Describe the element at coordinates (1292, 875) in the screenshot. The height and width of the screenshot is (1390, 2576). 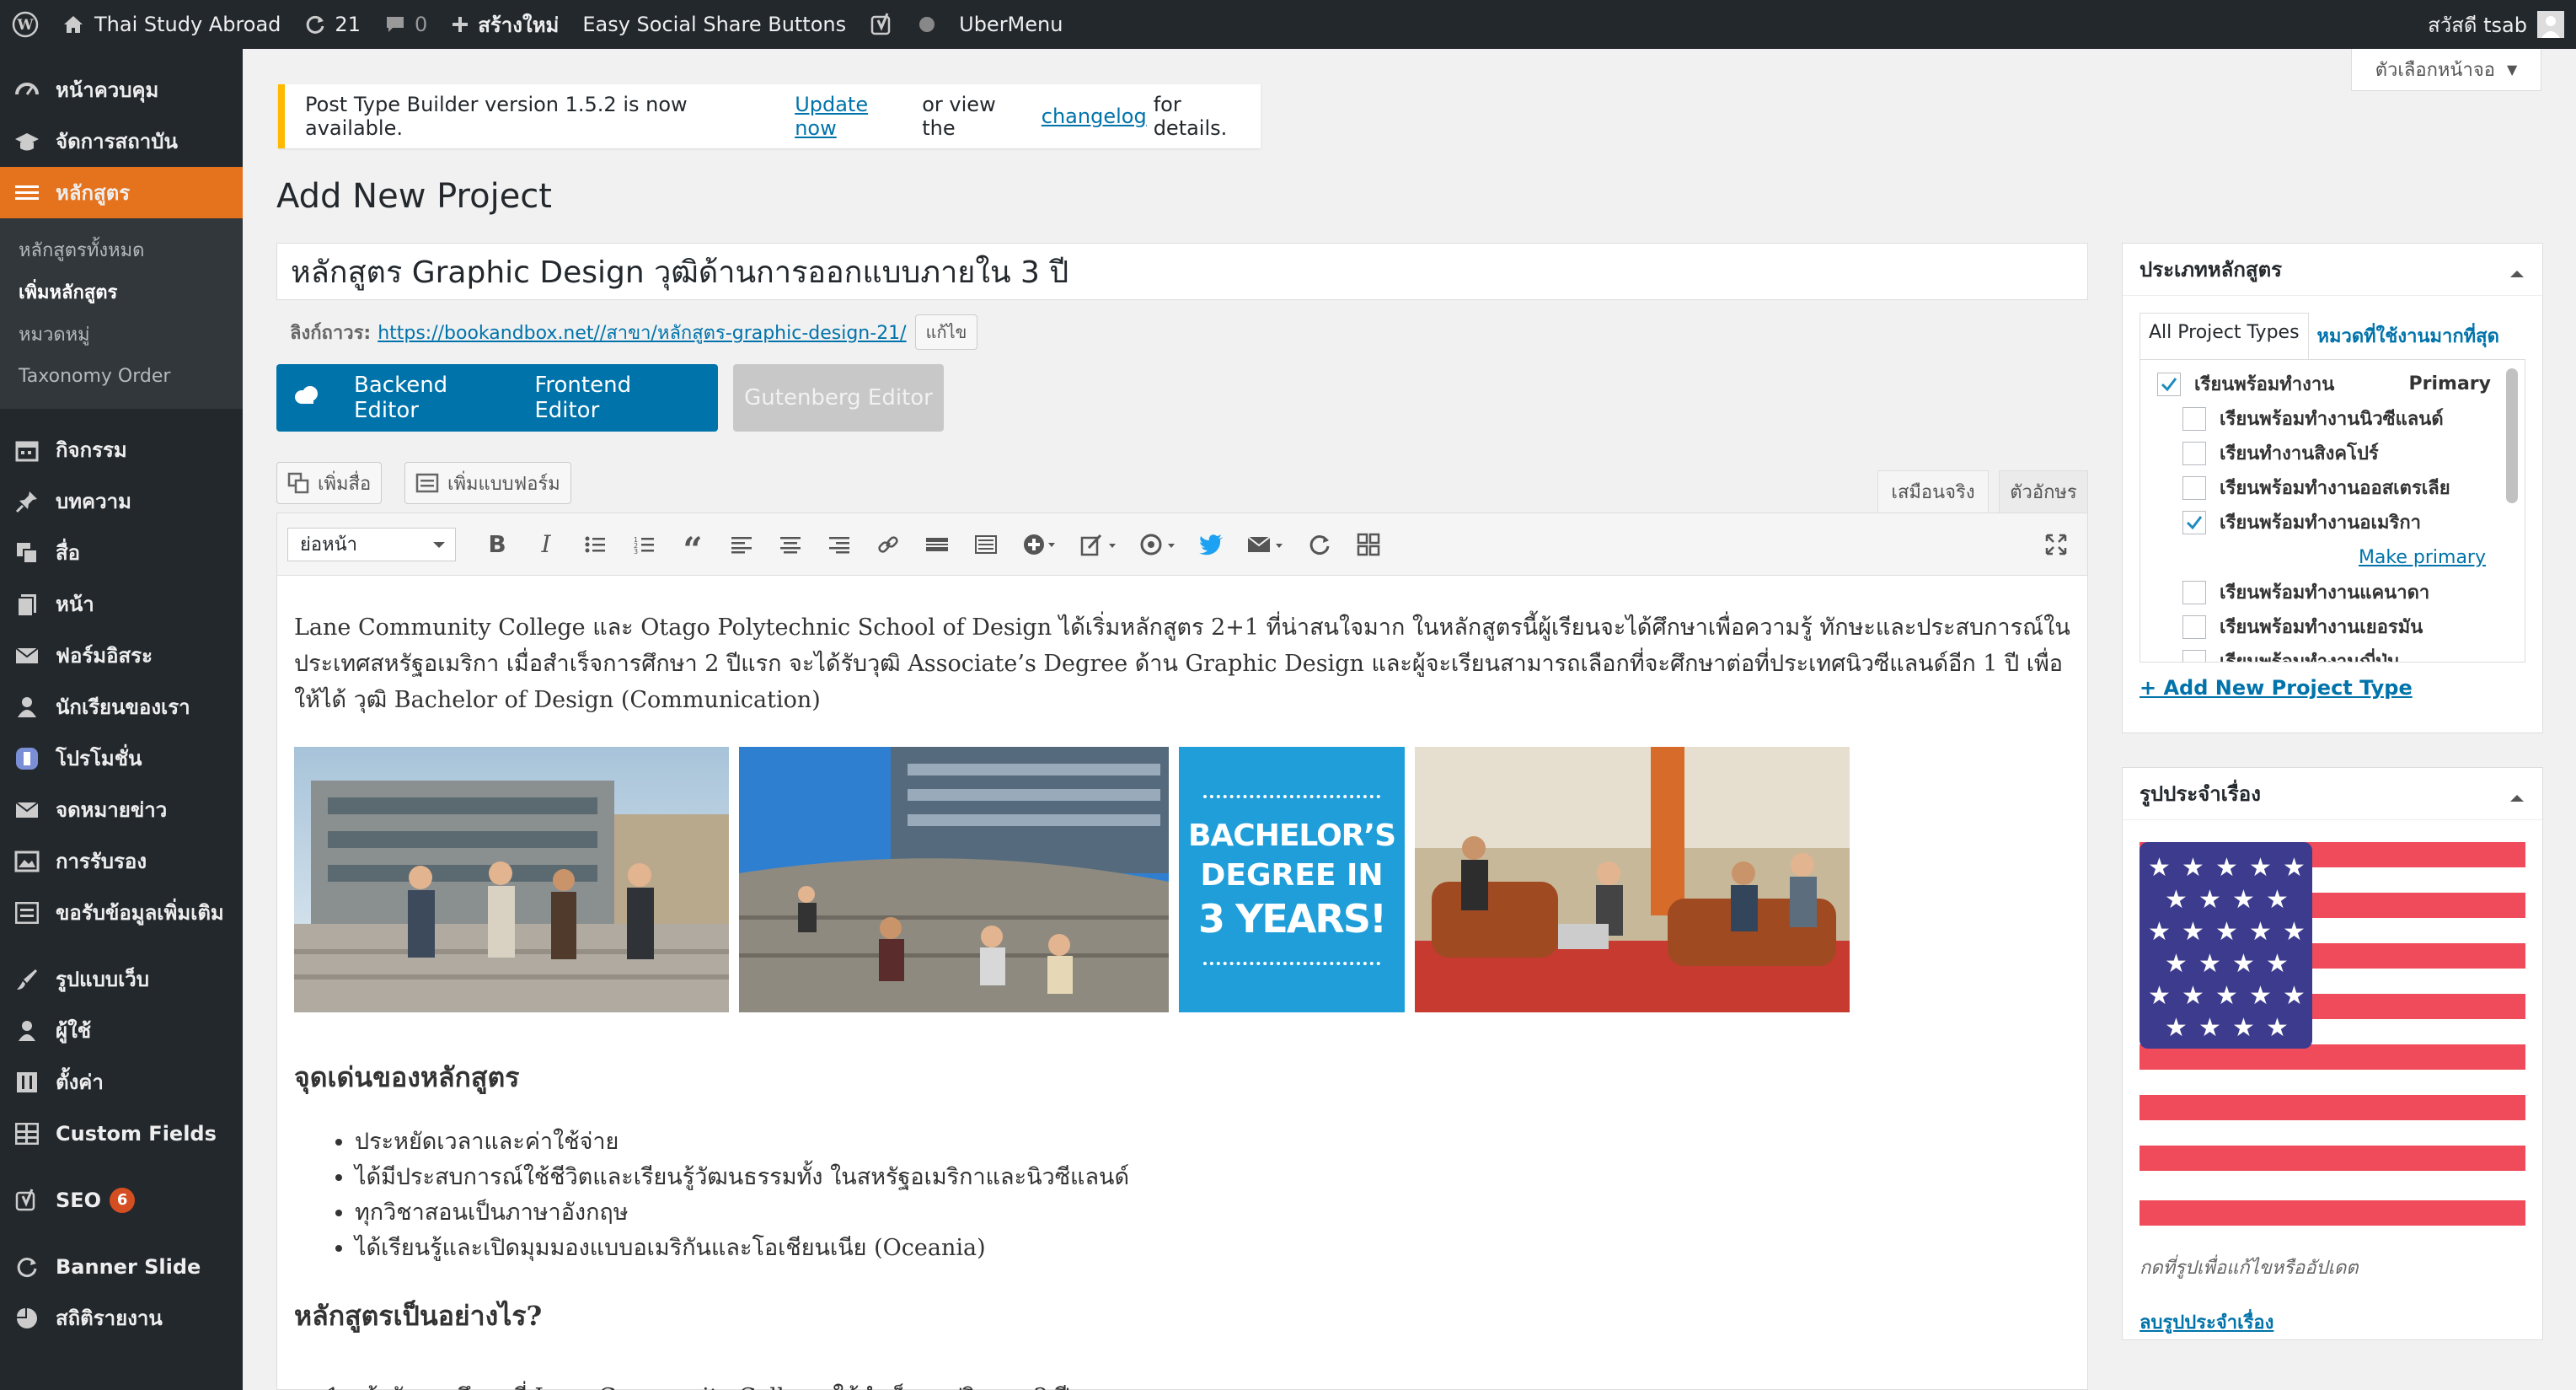
I see `banner-line-2: DEGREE IN` at that location.